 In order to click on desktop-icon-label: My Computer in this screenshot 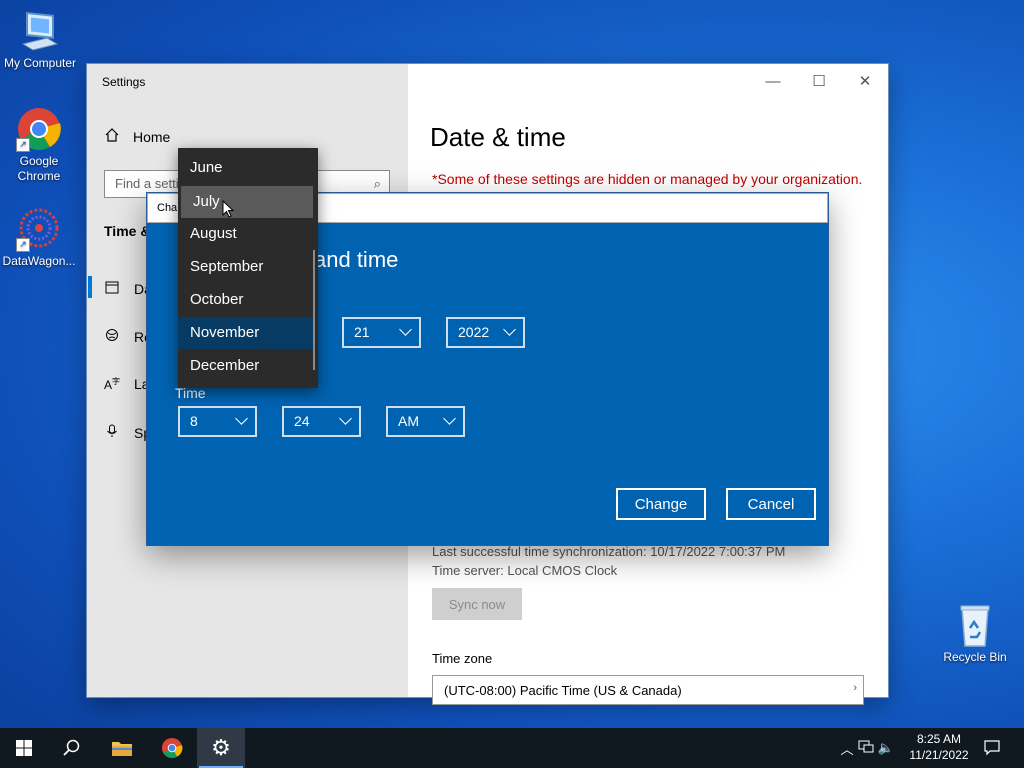, I will do `click(40, 63)`.